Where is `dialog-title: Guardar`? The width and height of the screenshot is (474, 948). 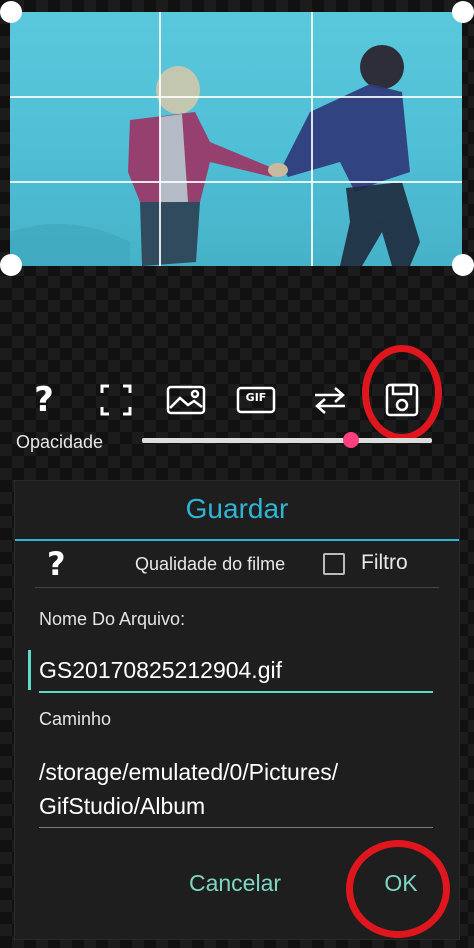 dialog-title: Guardar is located at coordinates (237, 508).